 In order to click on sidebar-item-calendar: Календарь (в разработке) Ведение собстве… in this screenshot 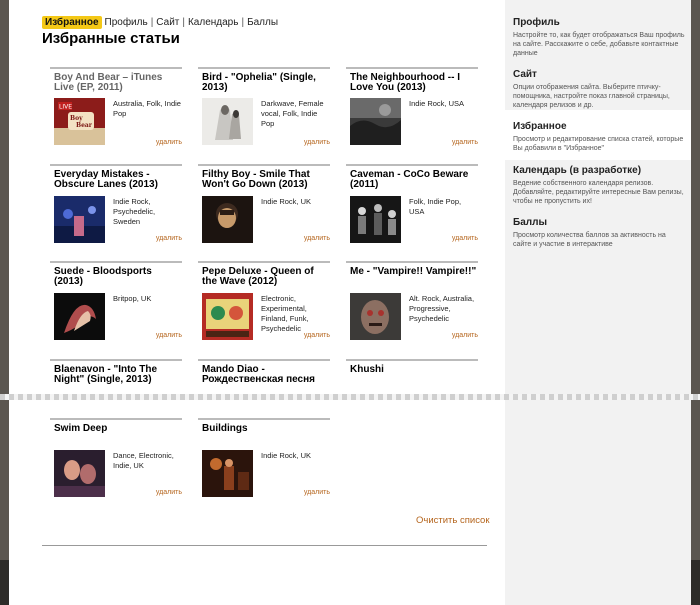, I will do `click(599, 185)`.